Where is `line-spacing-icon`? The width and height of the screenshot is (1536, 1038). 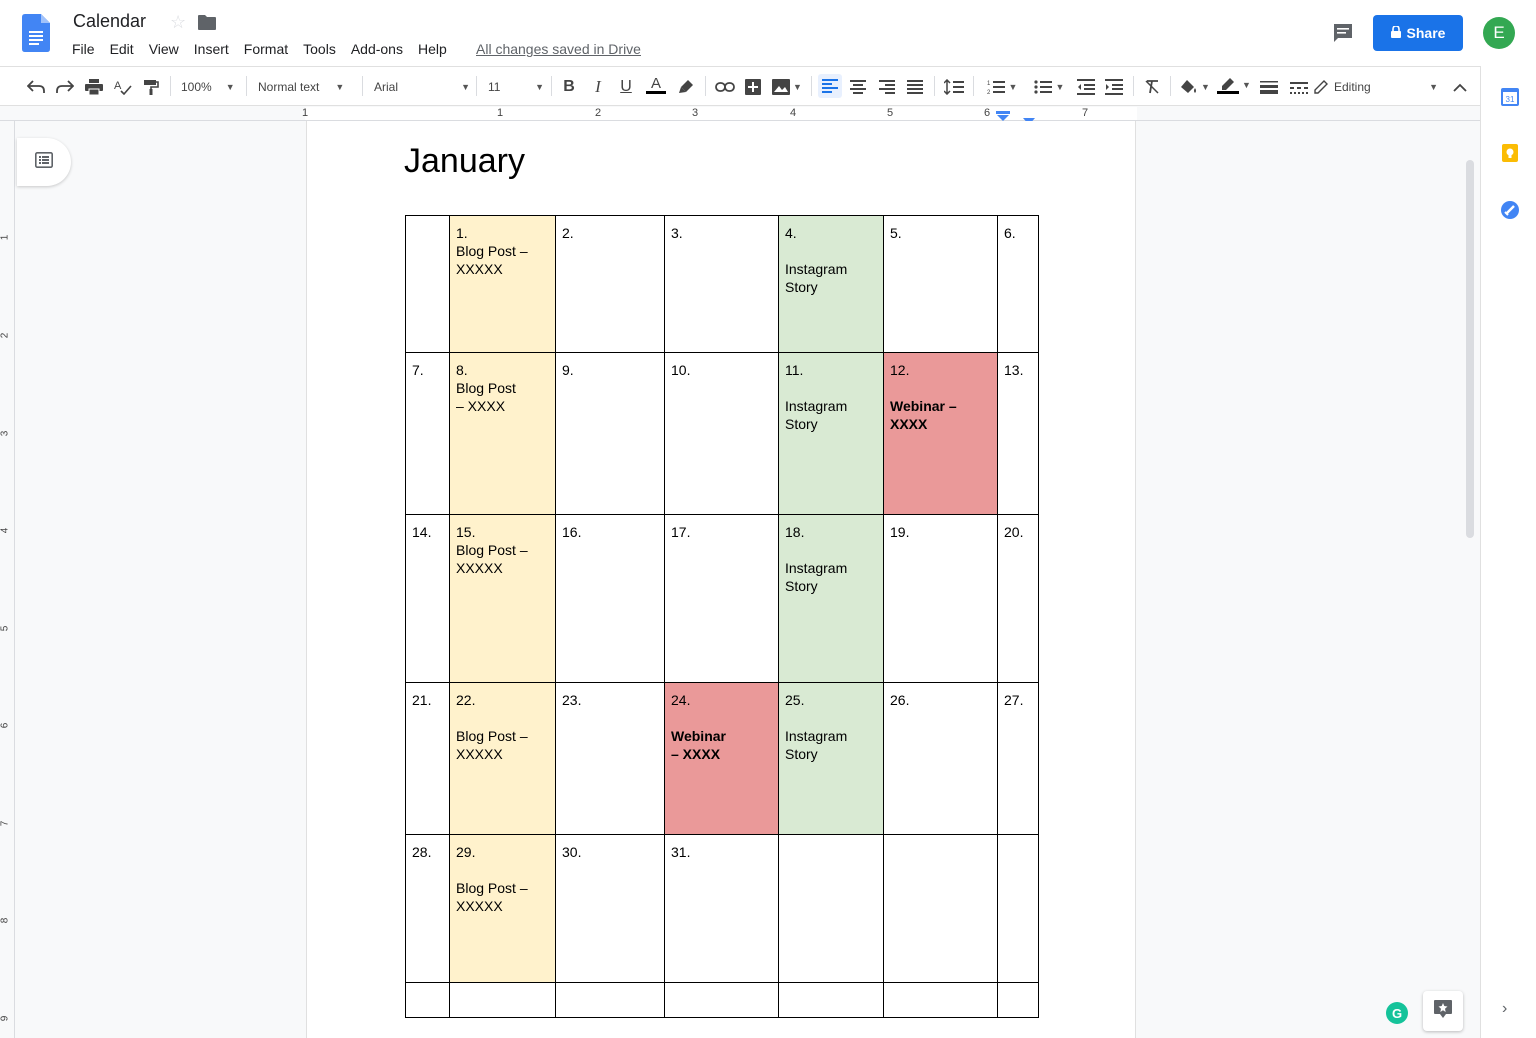
line-spacing-icon is located at coordinates (954, 87).